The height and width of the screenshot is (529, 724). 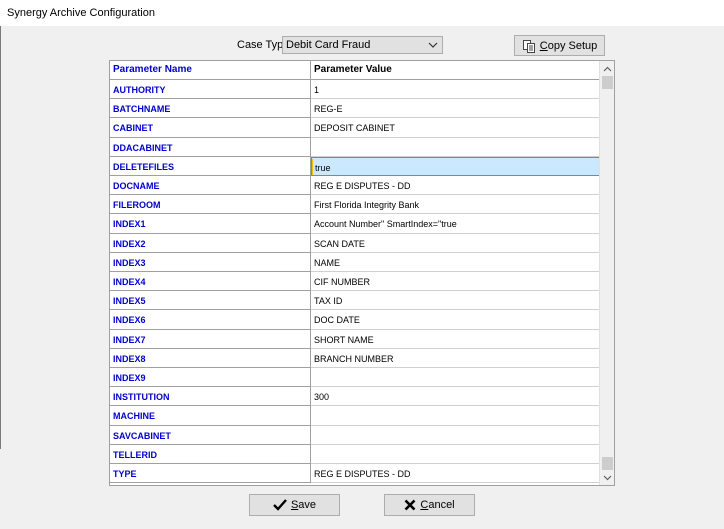 What do you see at coordinates (455, 282) in the screenshot?
I see `parameter-value-cell: CIF NUMBER` at bounding box center [455, 282].